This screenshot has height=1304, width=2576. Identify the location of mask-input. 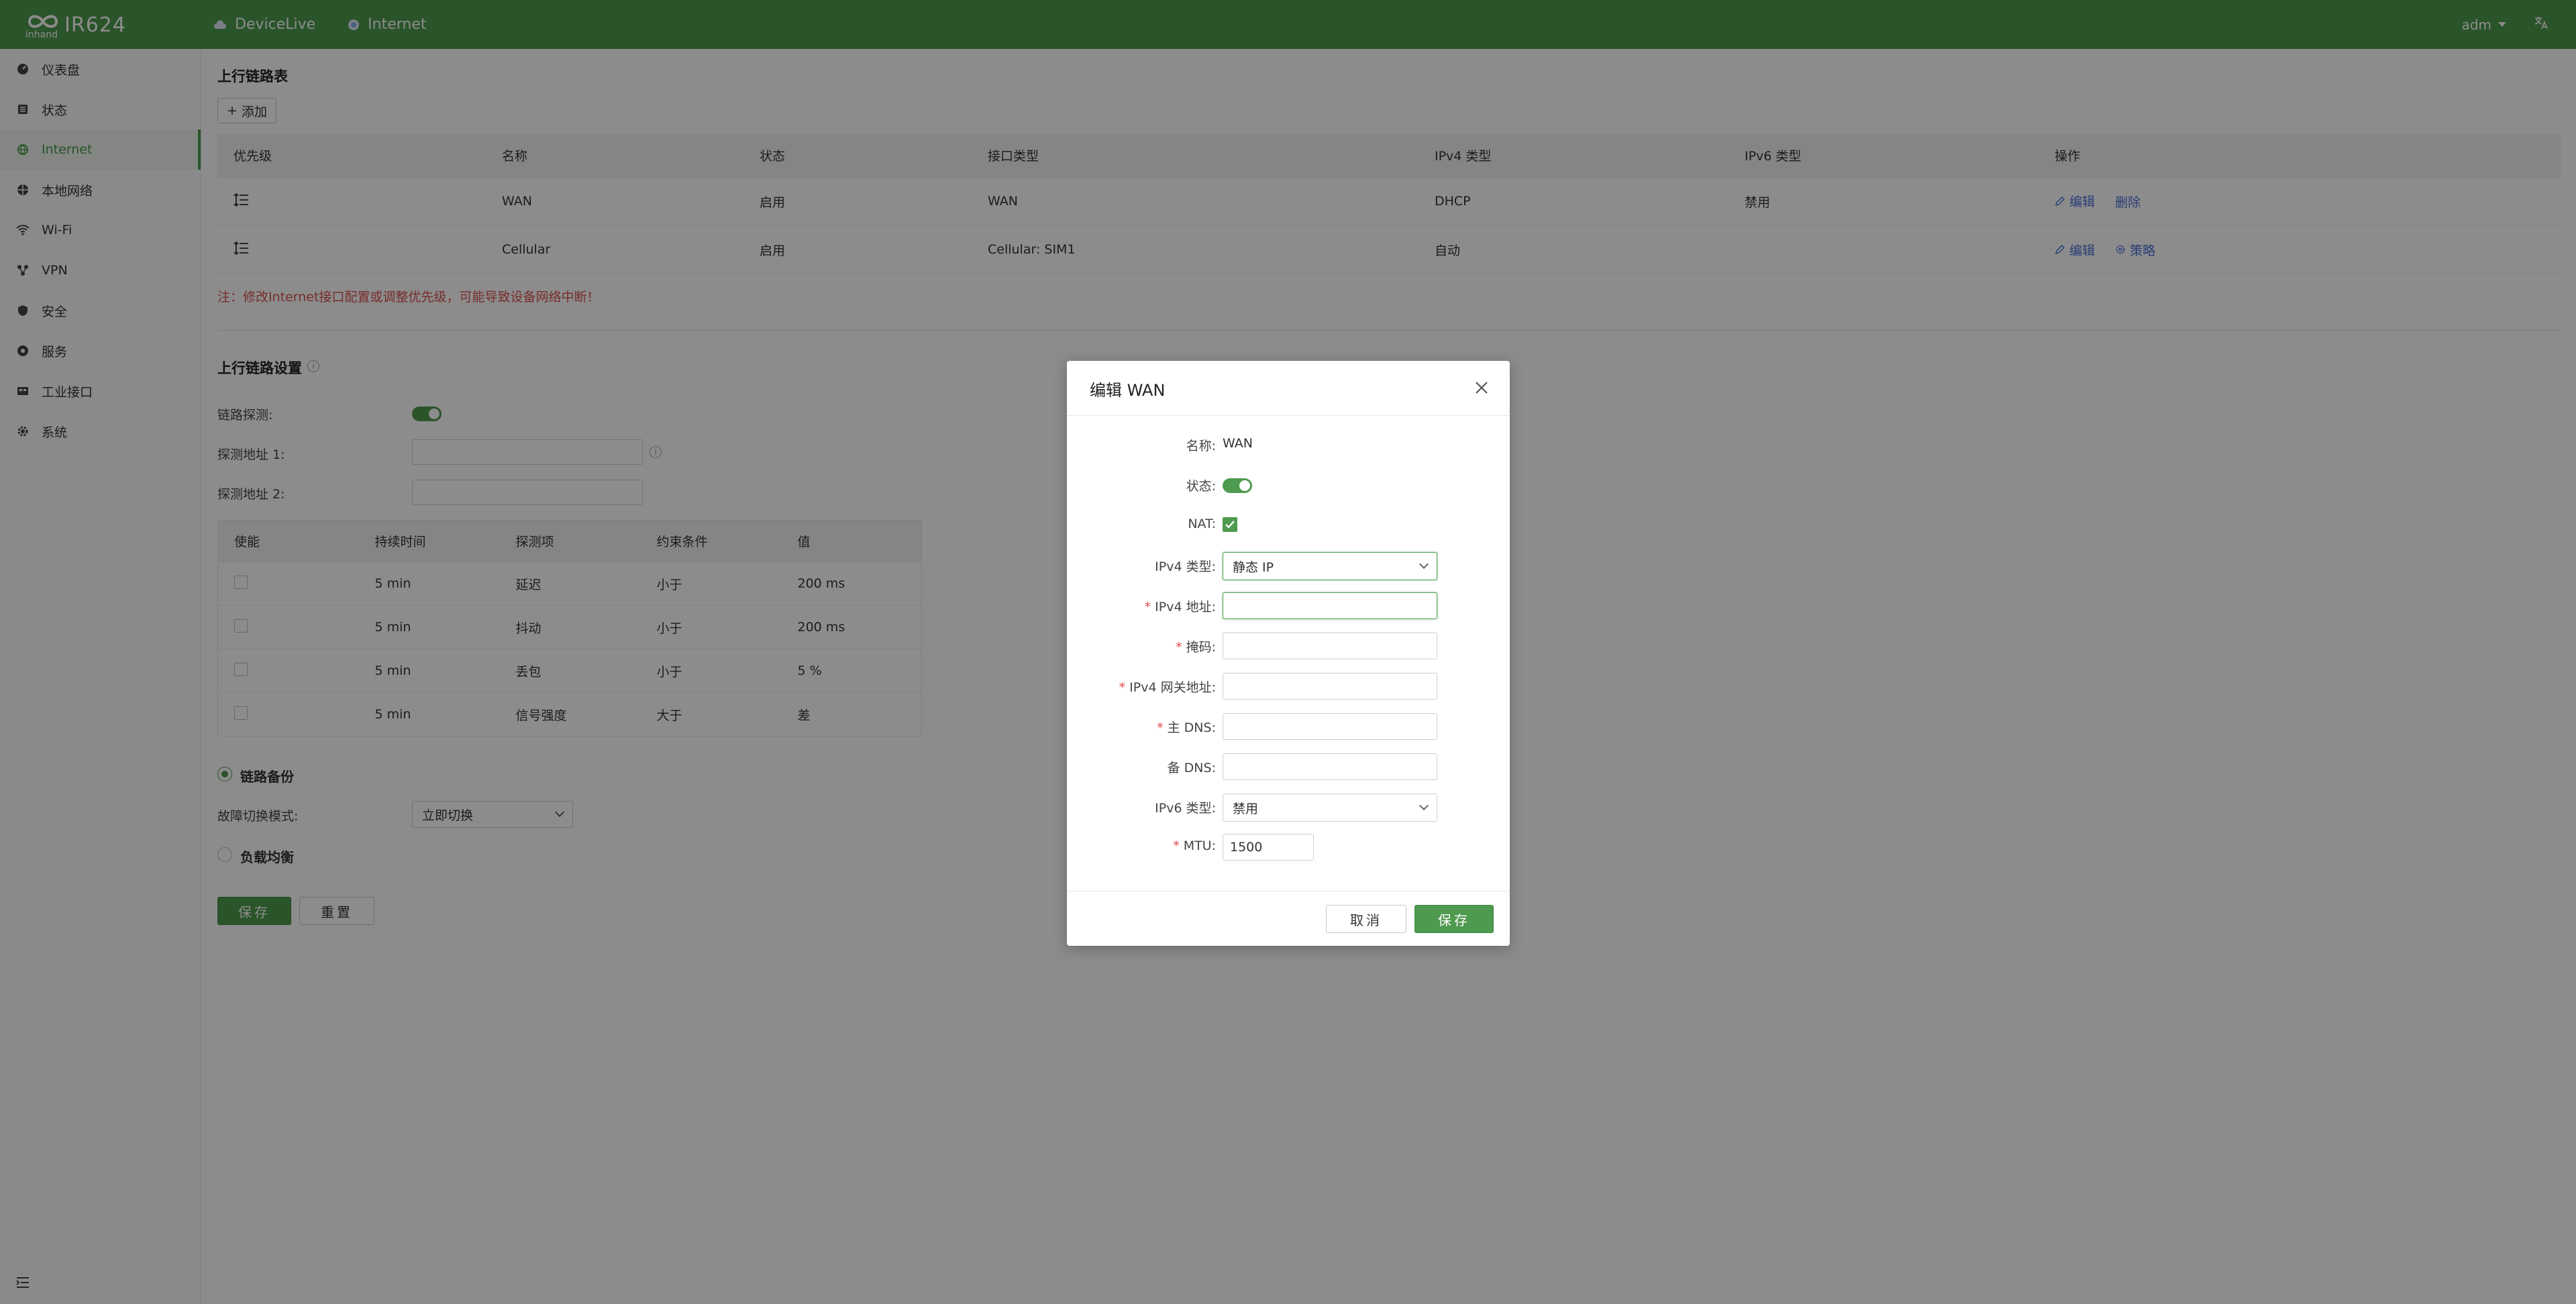
(1330, 646).